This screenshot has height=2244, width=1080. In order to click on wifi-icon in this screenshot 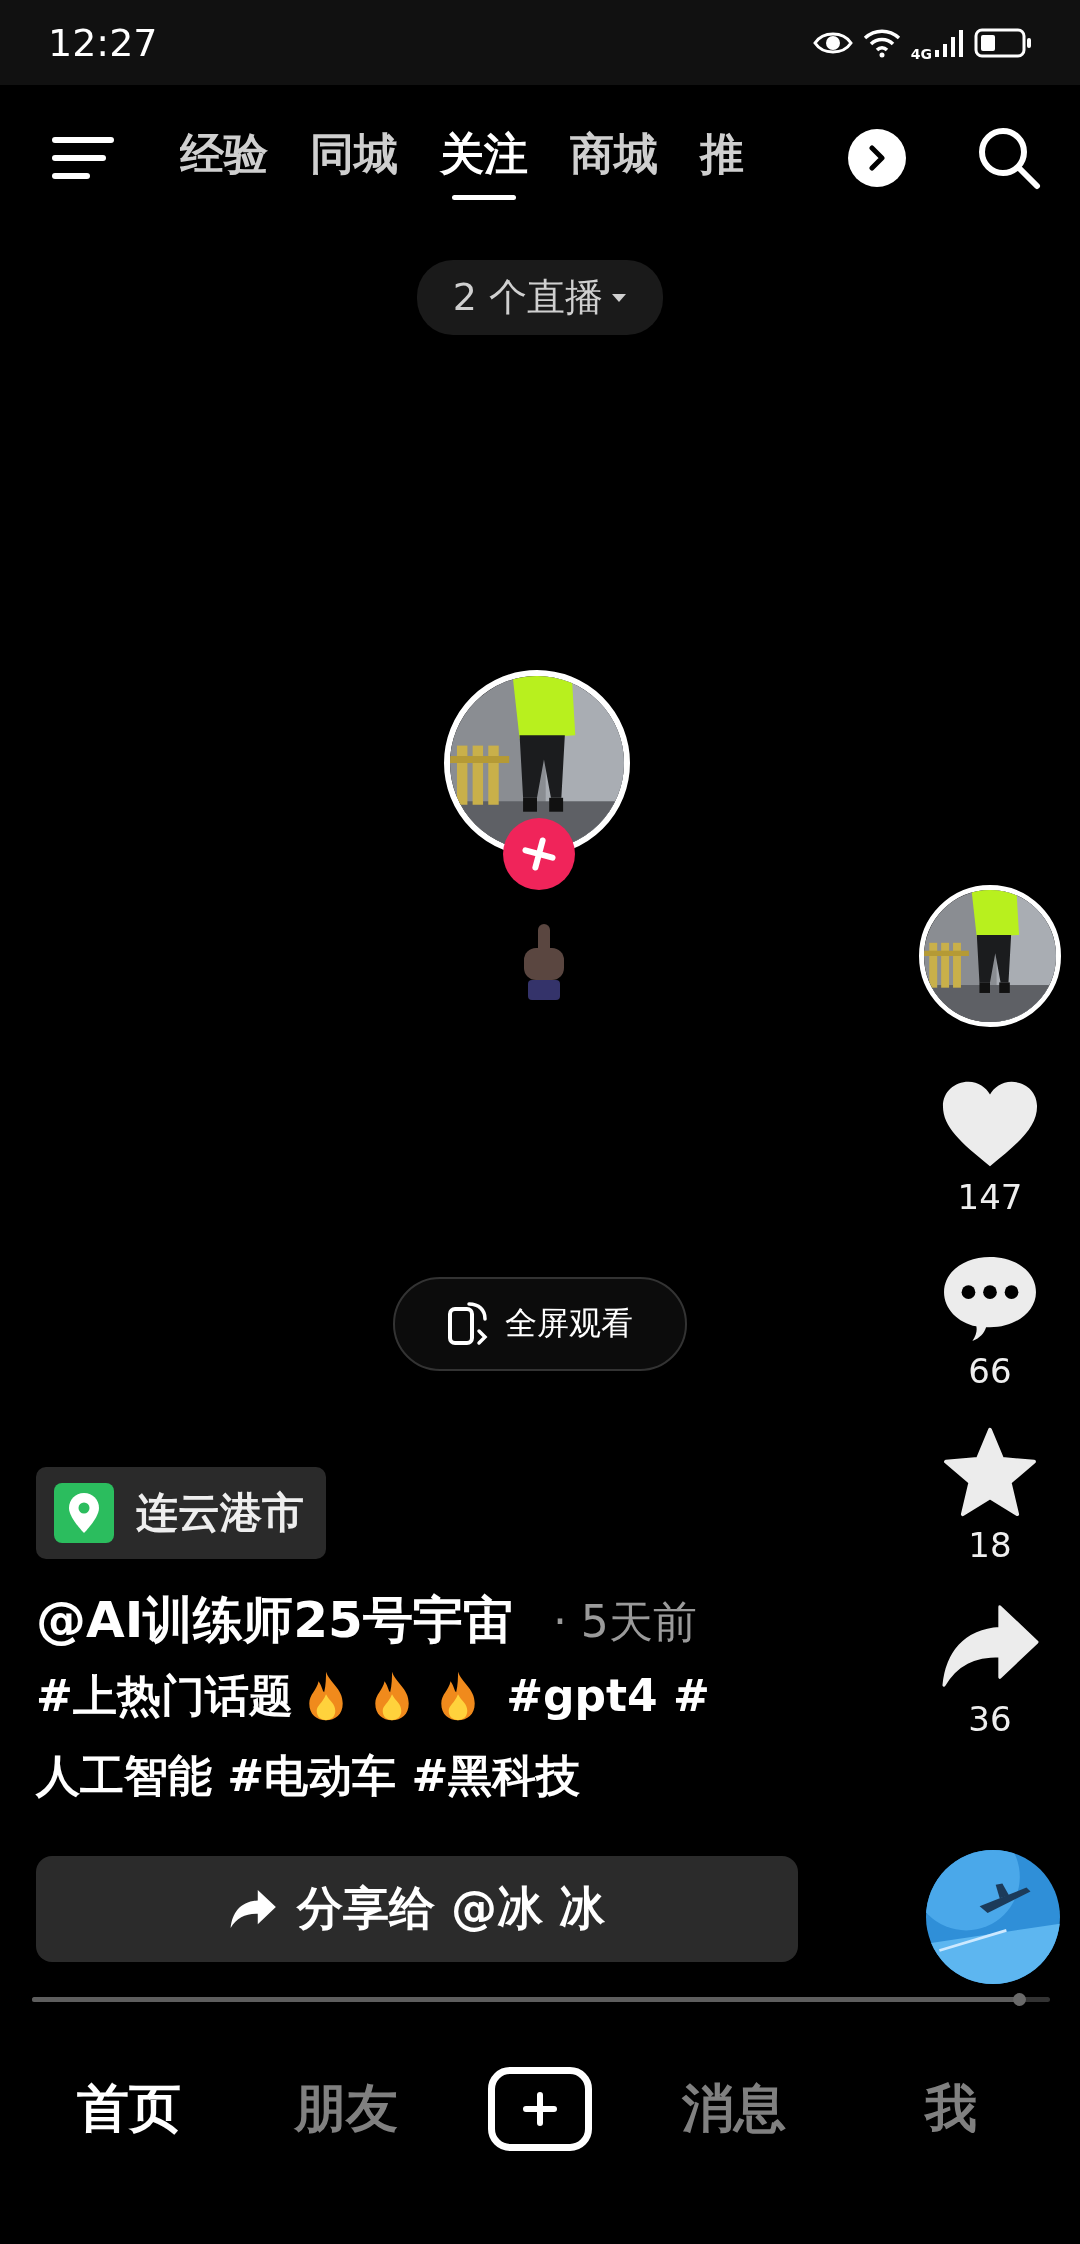, I will do `click(881, 42)`.